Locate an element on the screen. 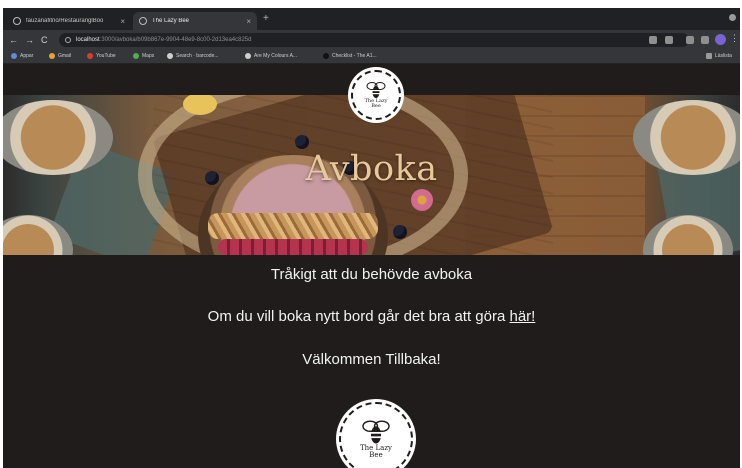 Image resolution: width=742 pixels, height=468 pixels. reading-list-label: Läslista is located at coordinates (723, 56).